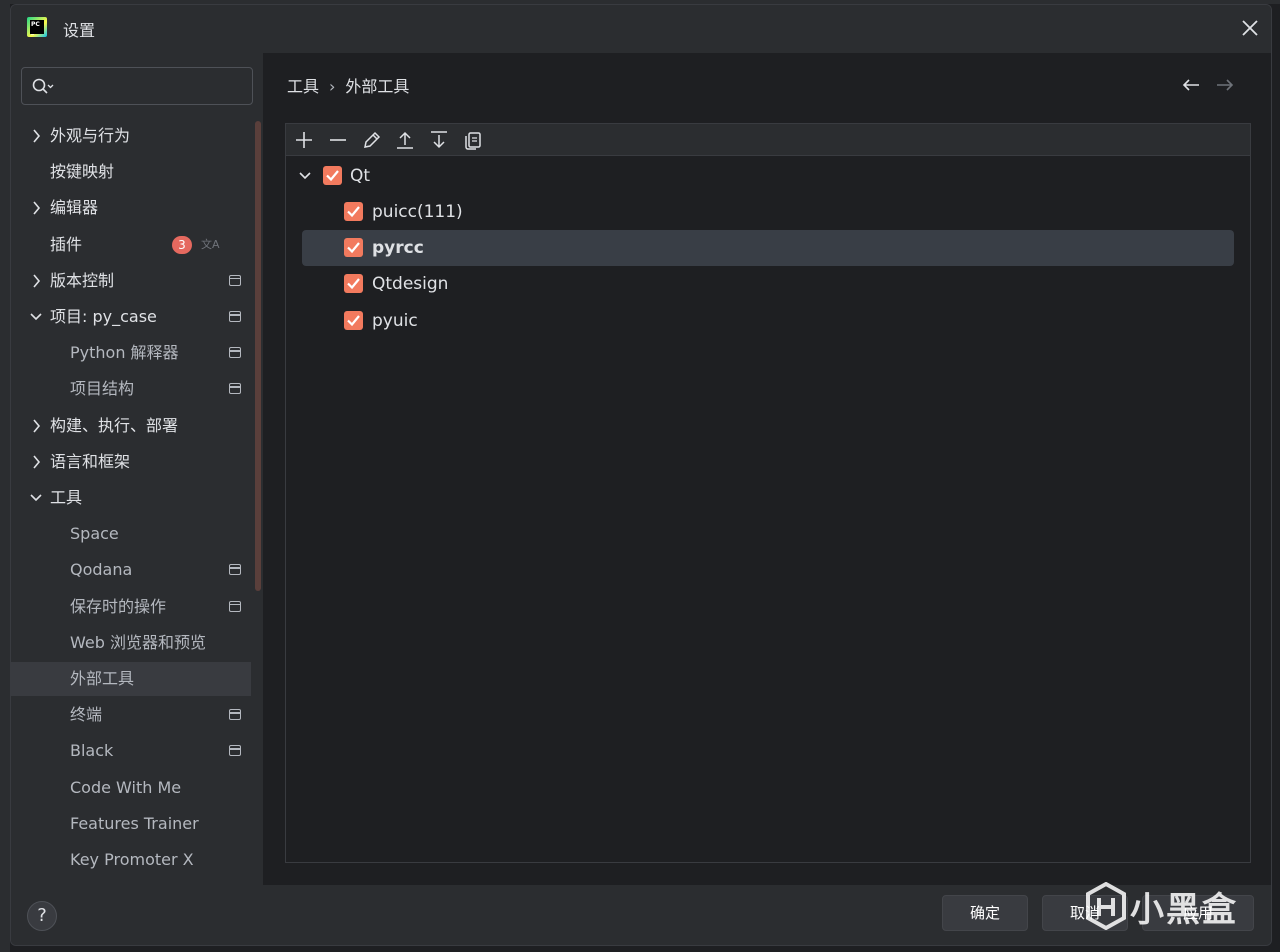  I want to click on background-ide-edge, so click(5, 476).